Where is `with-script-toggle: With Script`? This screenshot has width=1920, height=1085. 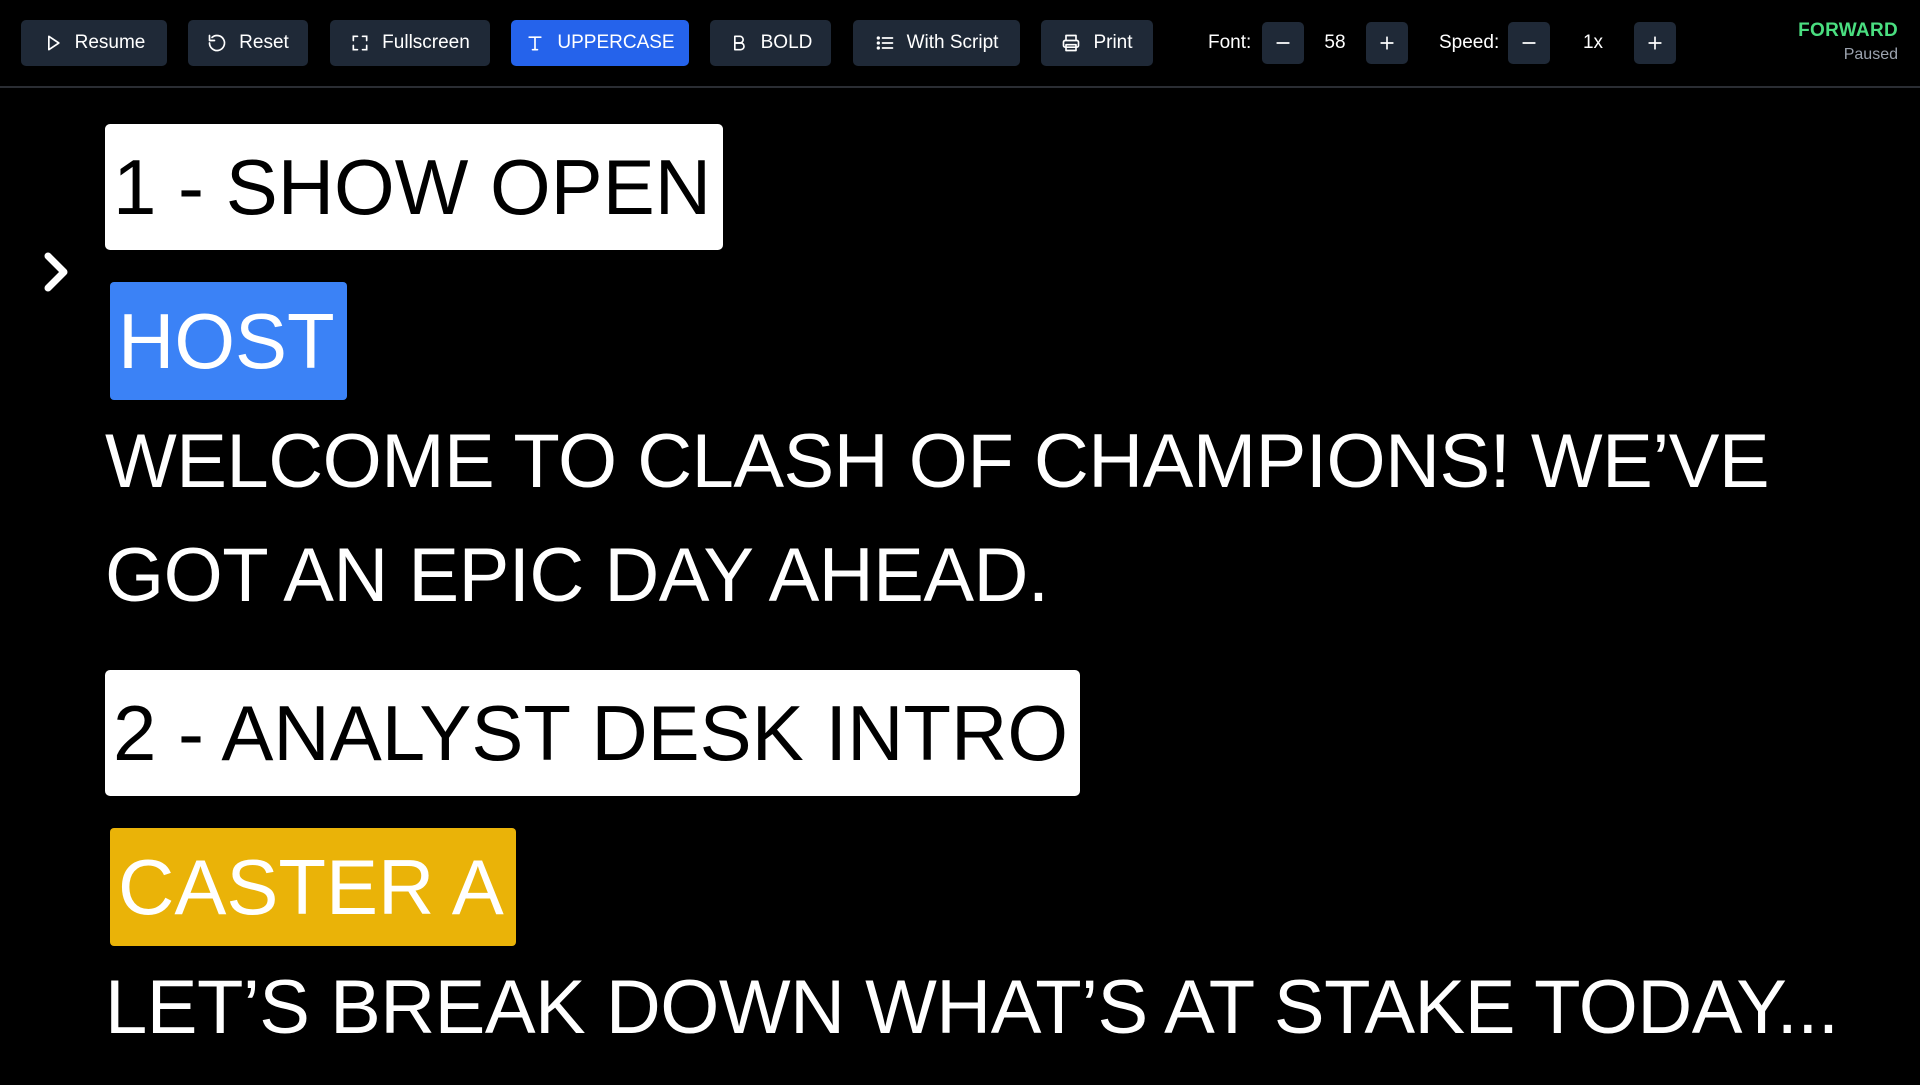
with-script-toggle: With Script is located at coordinates (936, 43).